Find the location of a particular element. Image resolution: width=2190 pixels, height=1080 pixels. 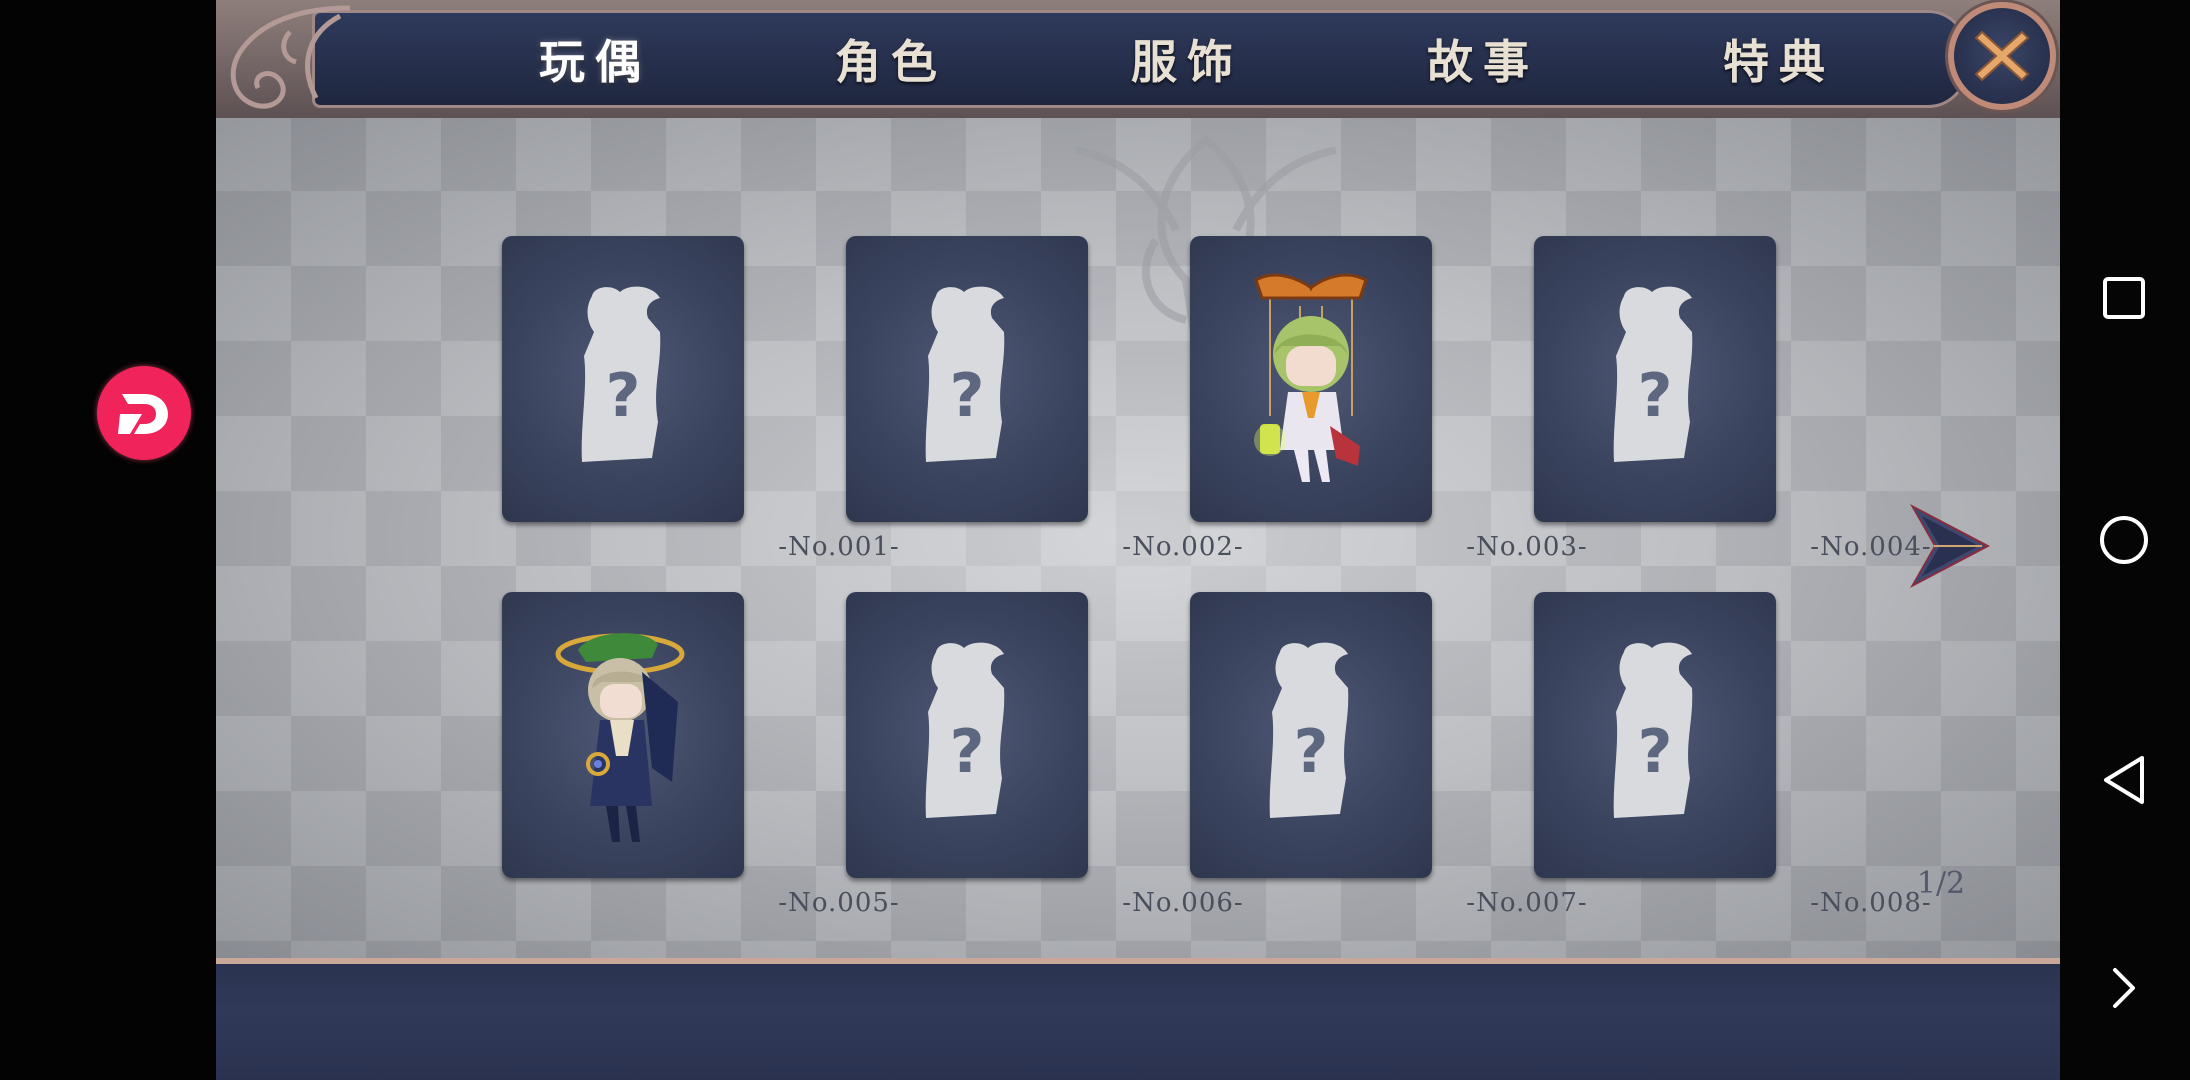

recent-apps-icon is located at coordinates (2124, 298).